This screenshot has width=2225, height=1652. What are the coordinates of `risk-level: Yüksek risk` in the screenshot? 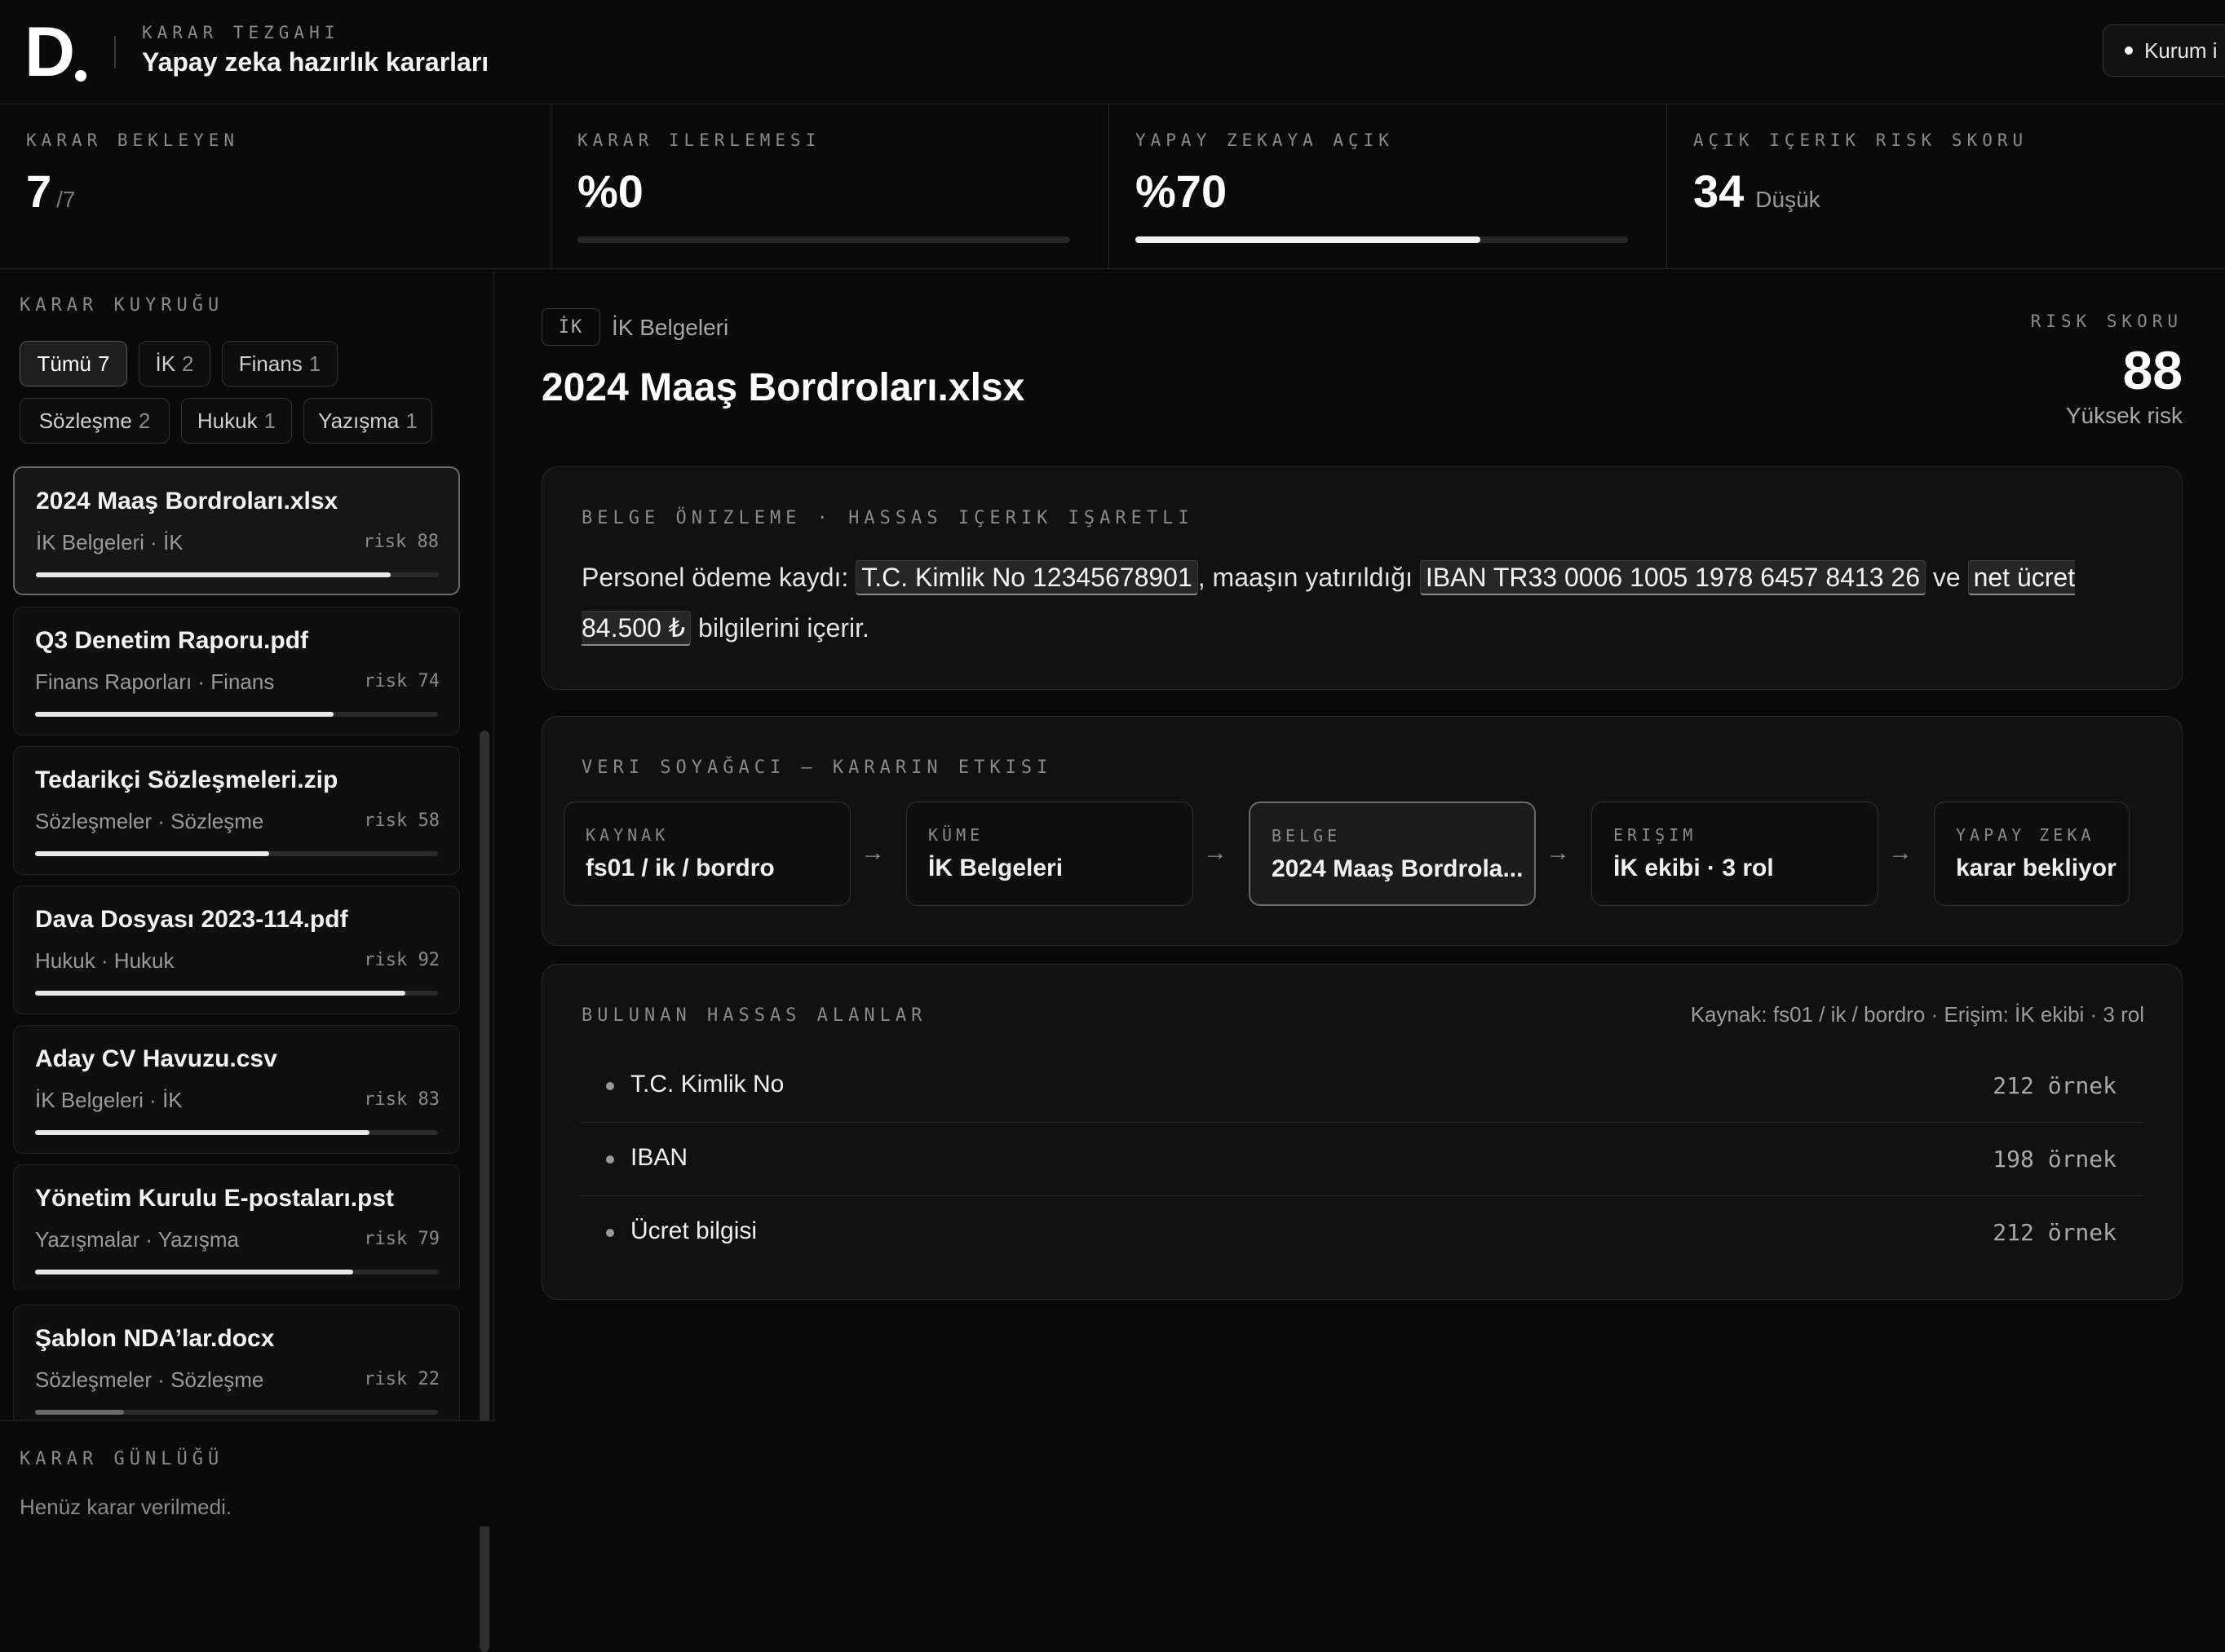 It's located at (2124, 416).